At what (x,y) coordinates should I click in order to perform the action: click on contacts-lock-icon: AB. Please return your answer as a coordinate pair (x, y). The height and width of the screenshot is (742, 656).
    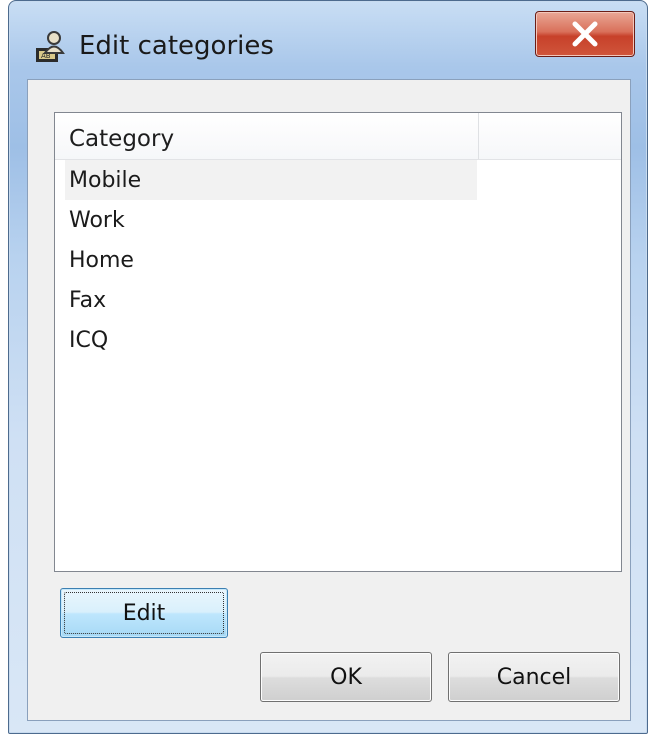
    Looking at the image, I should click on (51, 47).